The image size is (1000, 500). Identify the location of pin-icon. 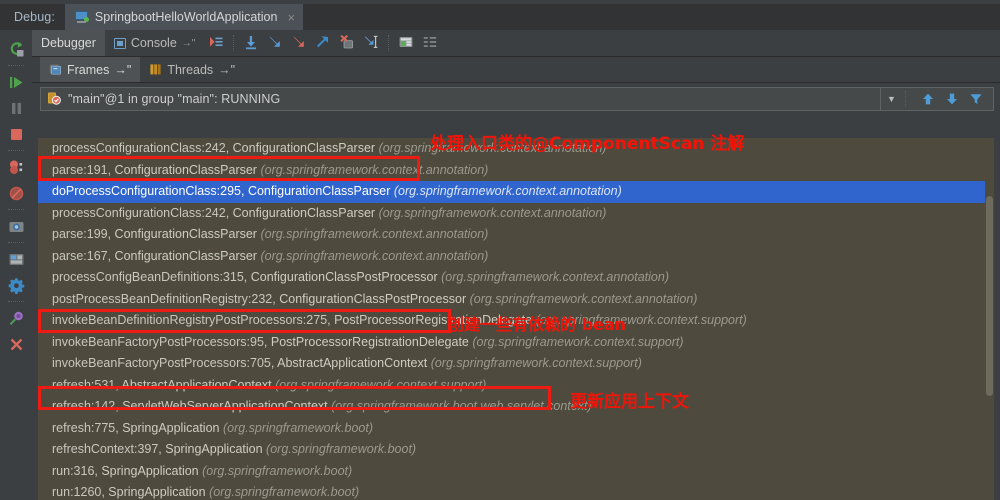
(16, 318).